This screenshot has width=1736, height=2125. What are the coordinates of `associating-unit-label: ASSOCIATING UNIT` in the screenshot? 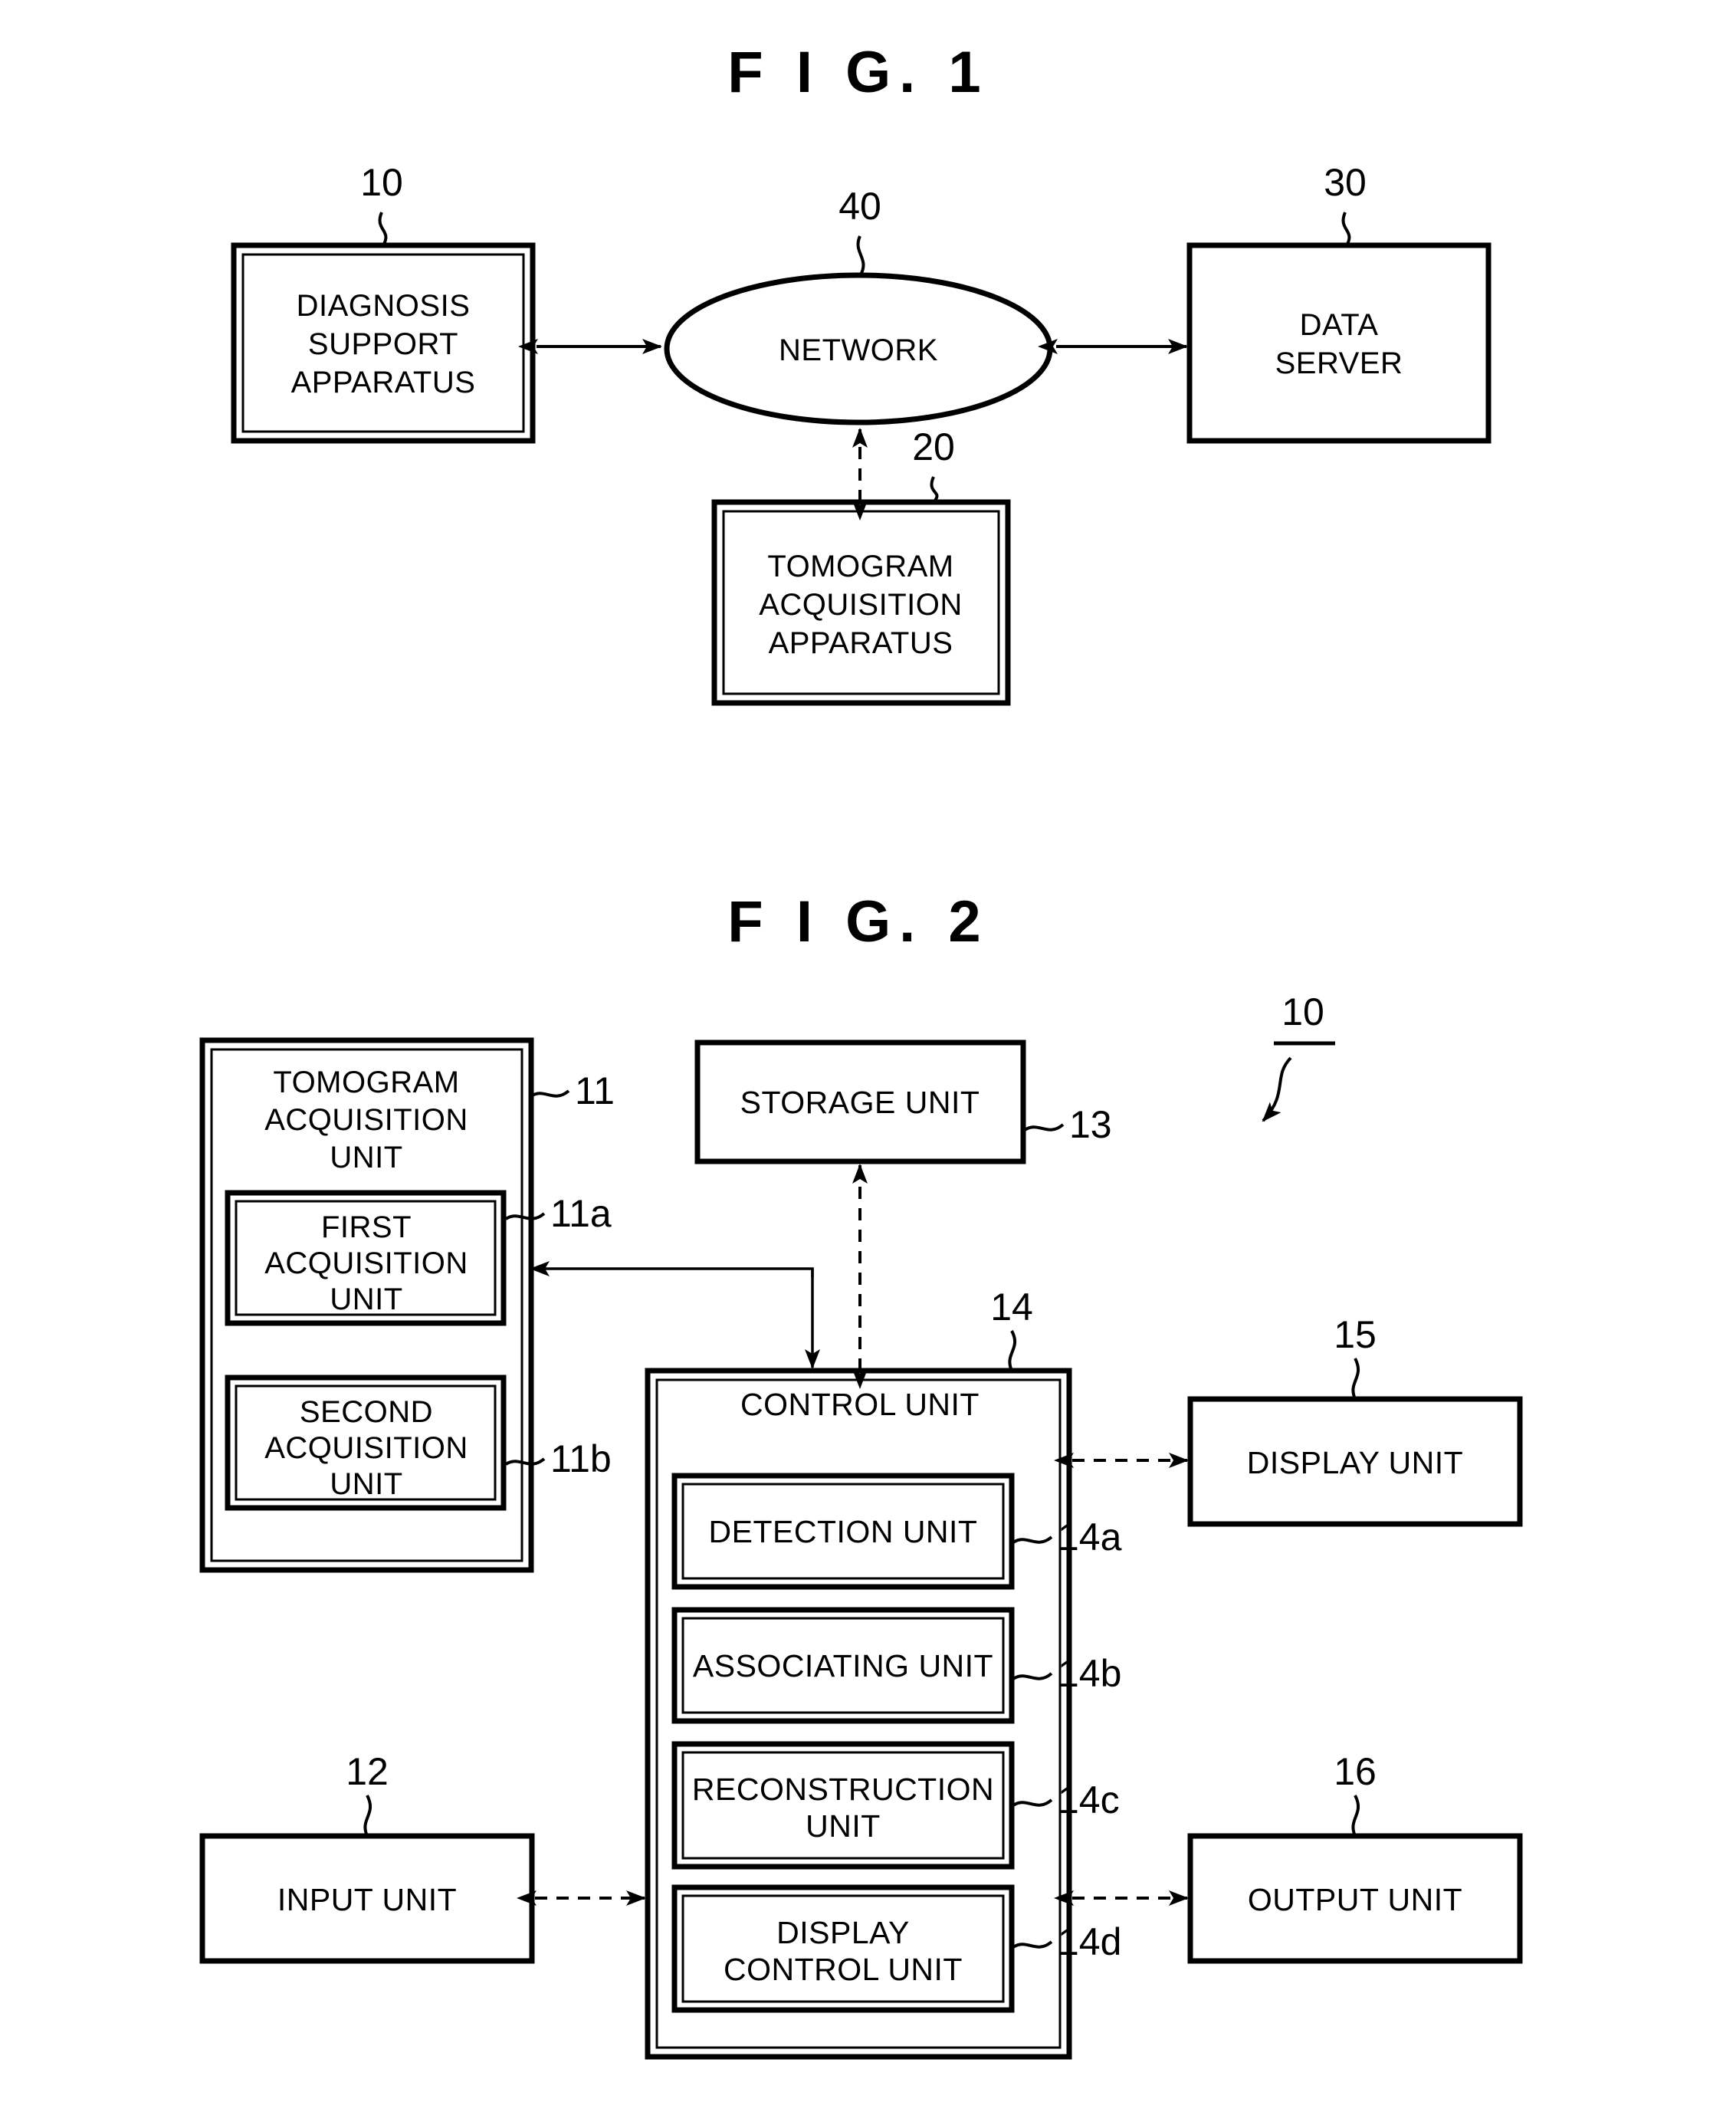 It's located at (843, 1665).